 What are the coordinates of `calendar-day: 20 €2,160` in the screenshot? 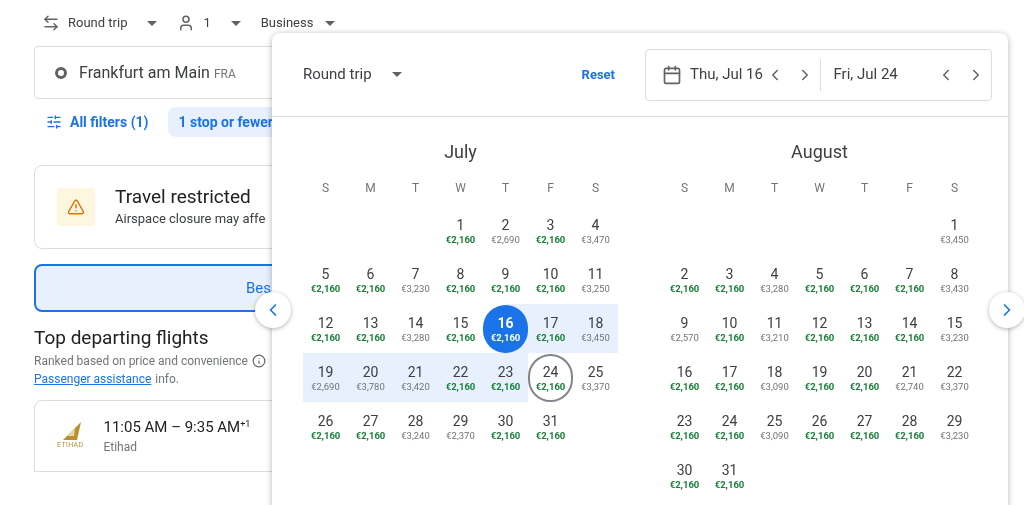 It's located at (864, 377).